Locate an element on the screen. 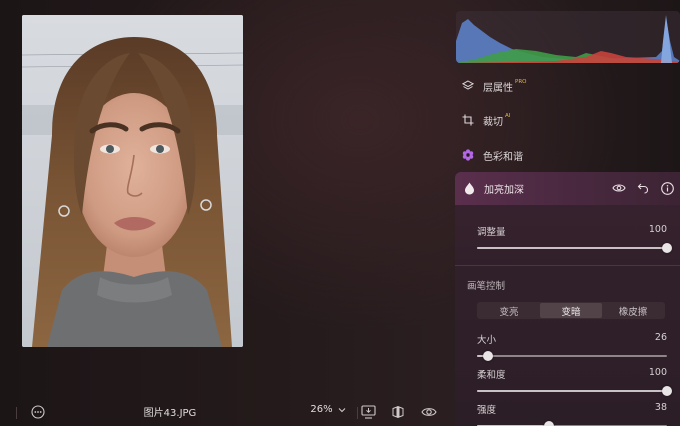 This screenshot has height=426, width=680. reset-button is located at coordinates (643, 188).